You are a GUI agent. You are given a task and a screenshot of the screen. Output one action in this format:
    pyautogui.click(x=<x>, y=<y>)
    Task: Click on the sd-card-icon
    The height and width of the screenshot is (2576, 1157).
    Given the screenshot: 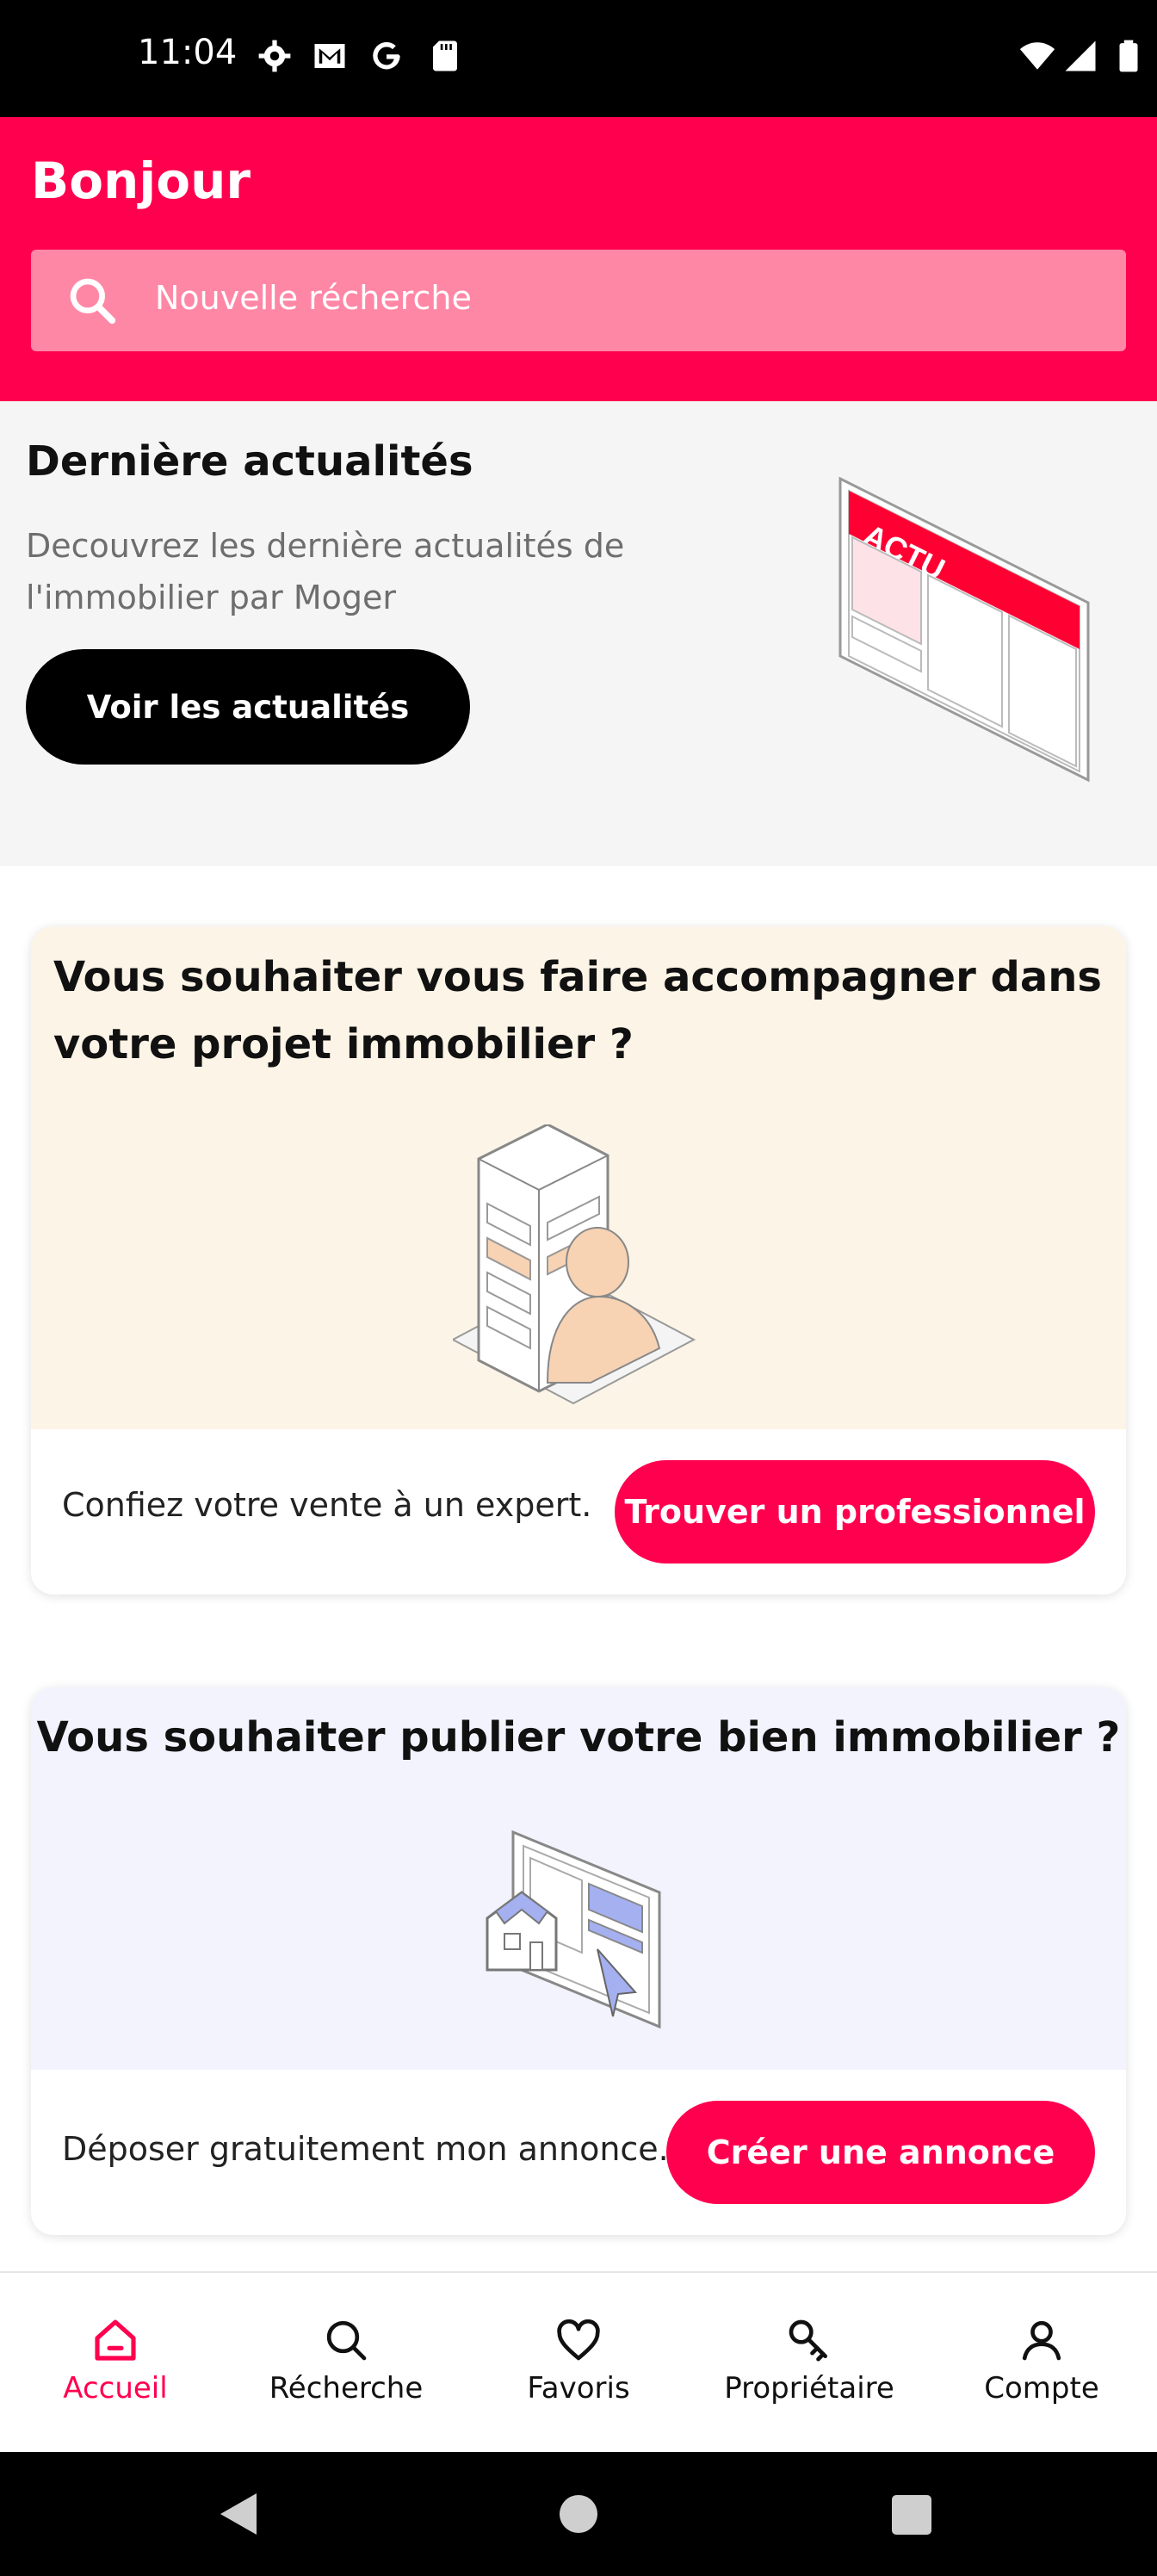 What is the action you would take?
    pyautogui.click(x=445, y=55)
    